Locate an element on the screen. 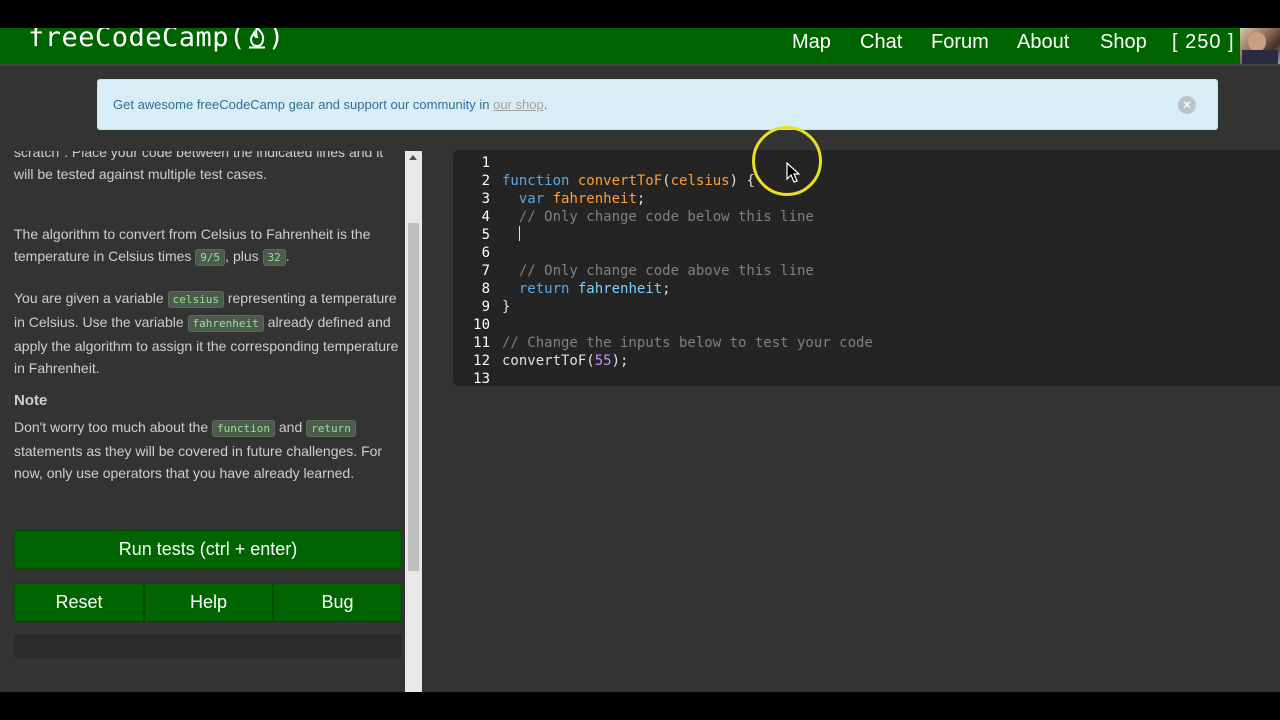  nav-link-forum: Forum is located at coordinates (960, 42).